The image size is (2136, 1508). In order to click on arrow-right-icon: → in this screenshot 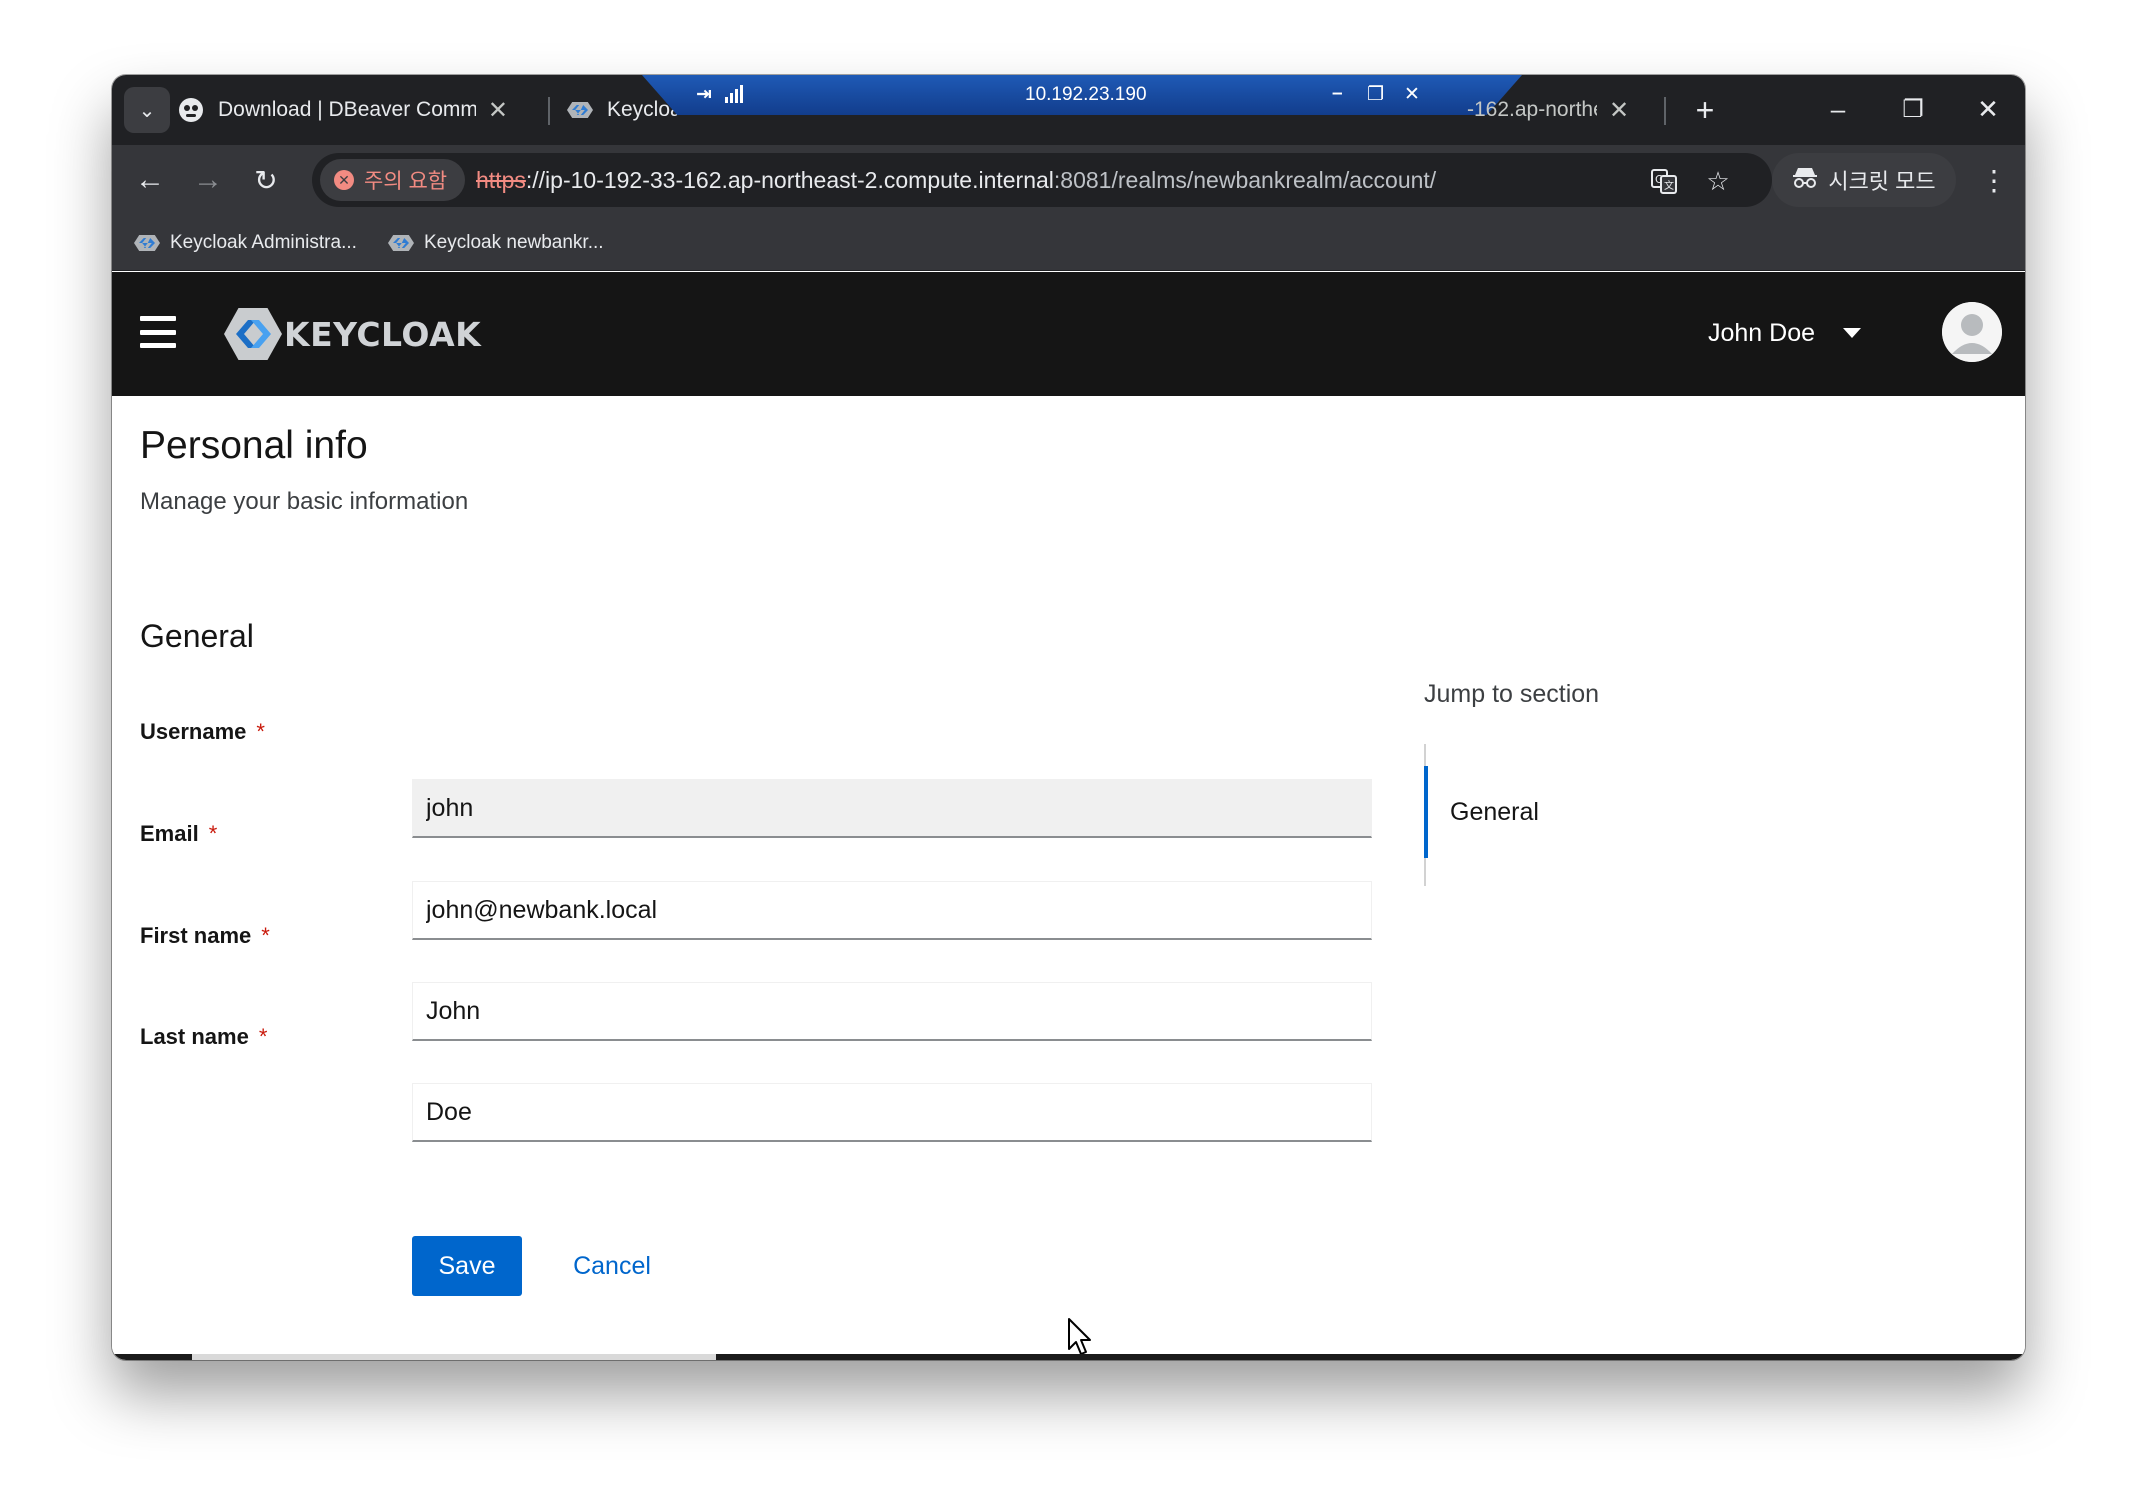, I will do `click(208, 179)`.